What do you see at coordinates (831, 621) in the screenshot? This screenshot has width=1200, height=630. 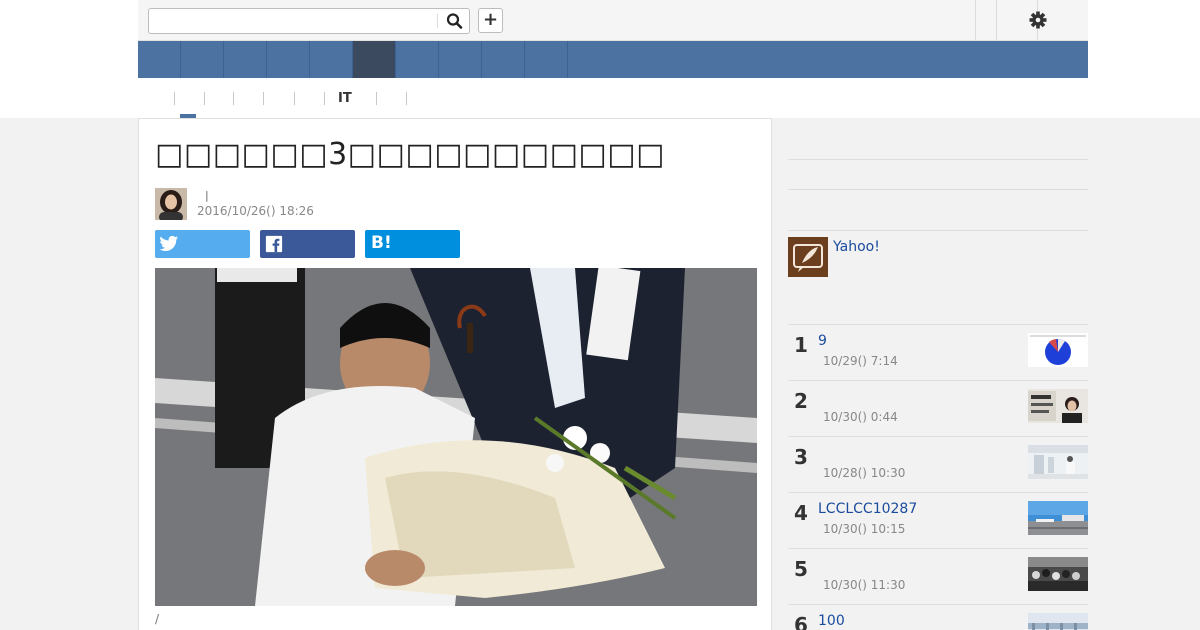 I see `rank-title: 100` at bounding box center [831, 621].